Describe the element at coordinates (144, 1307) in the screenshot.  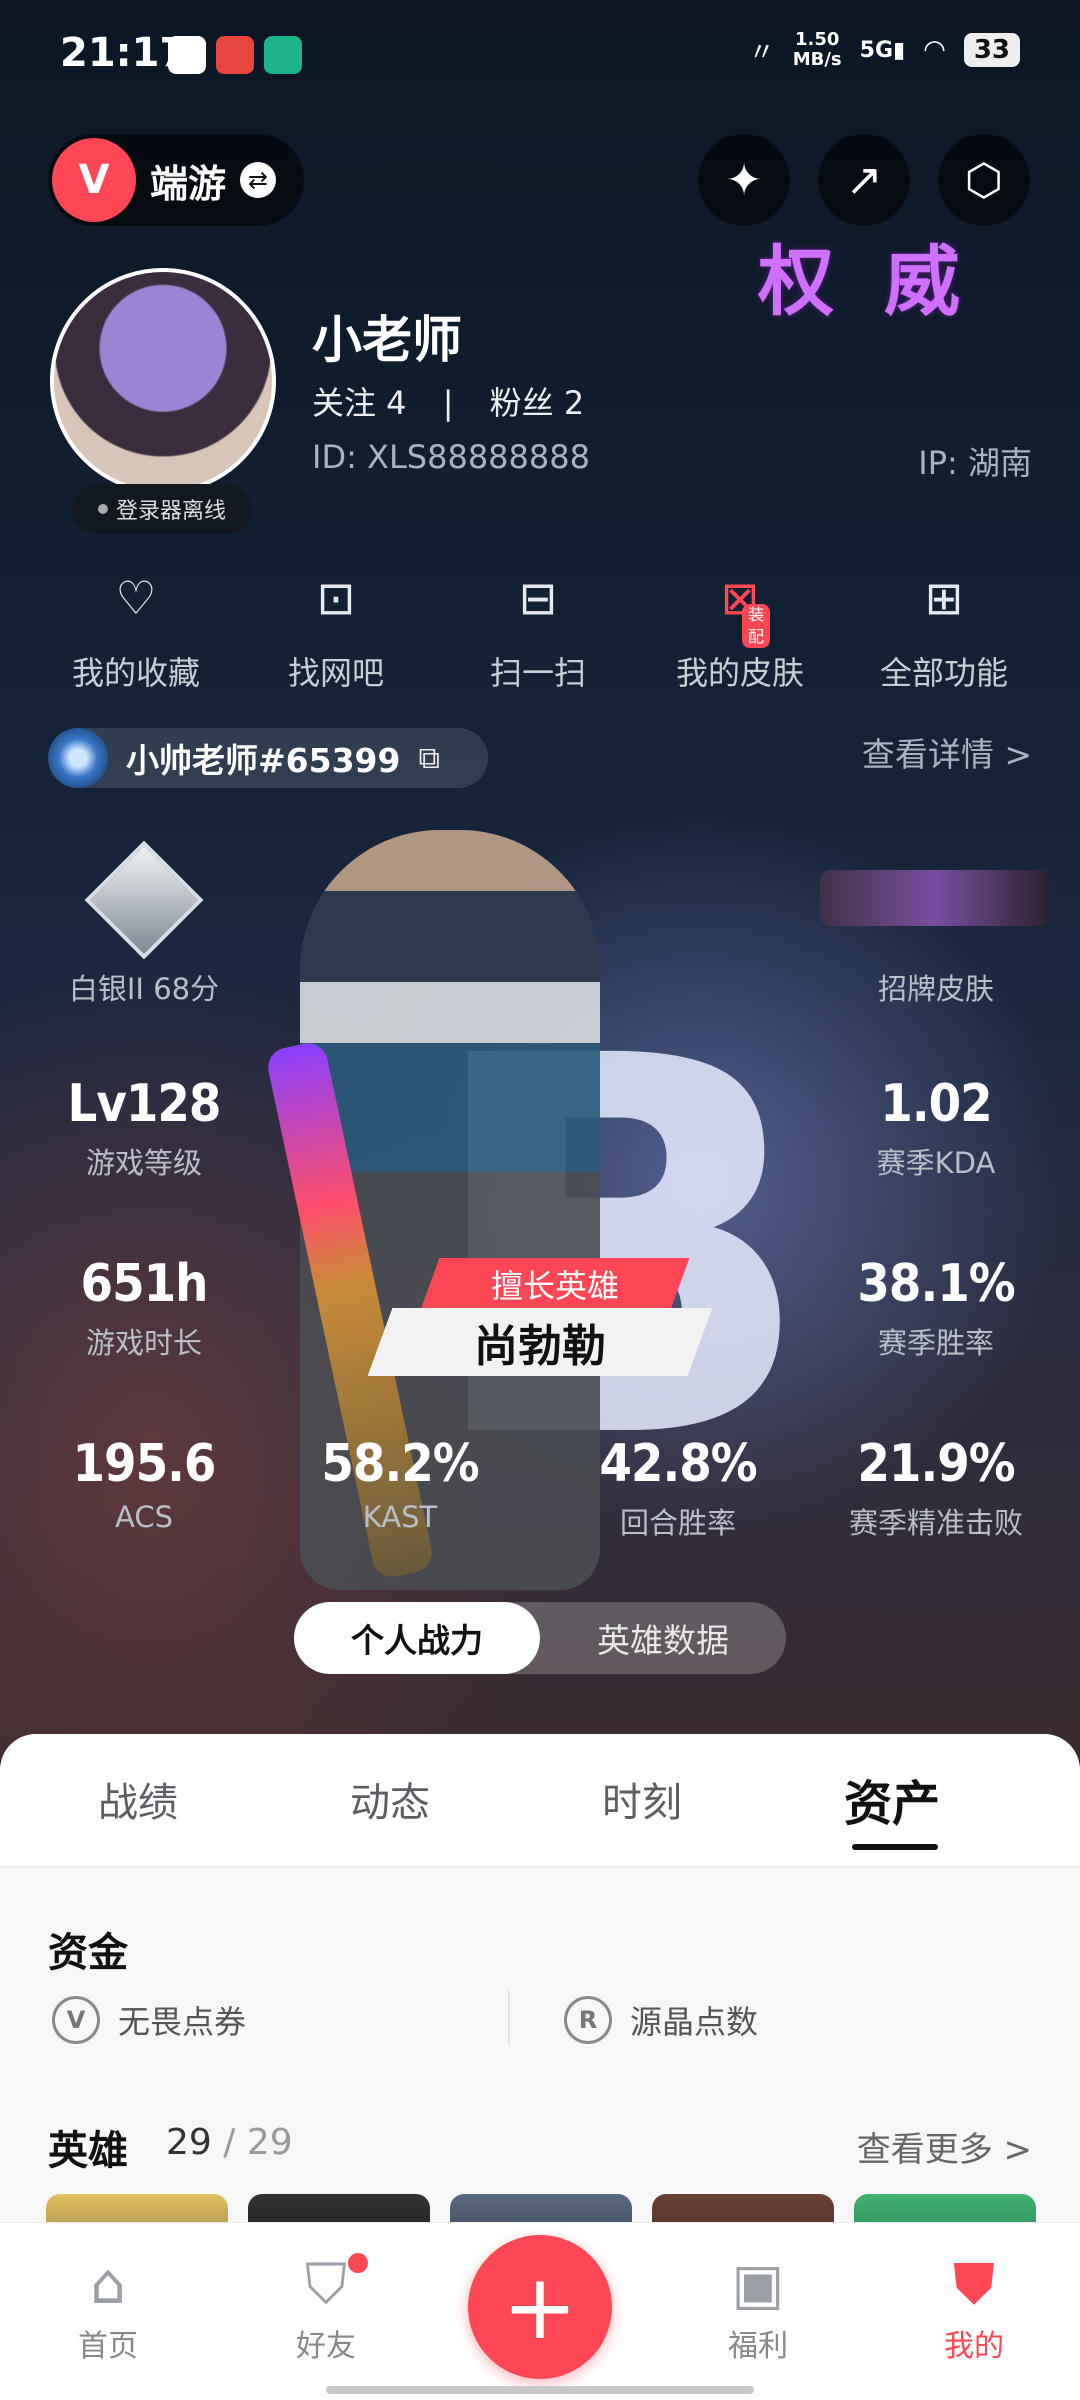
I see `hours-stat: 651h 游戏时长` at that location.